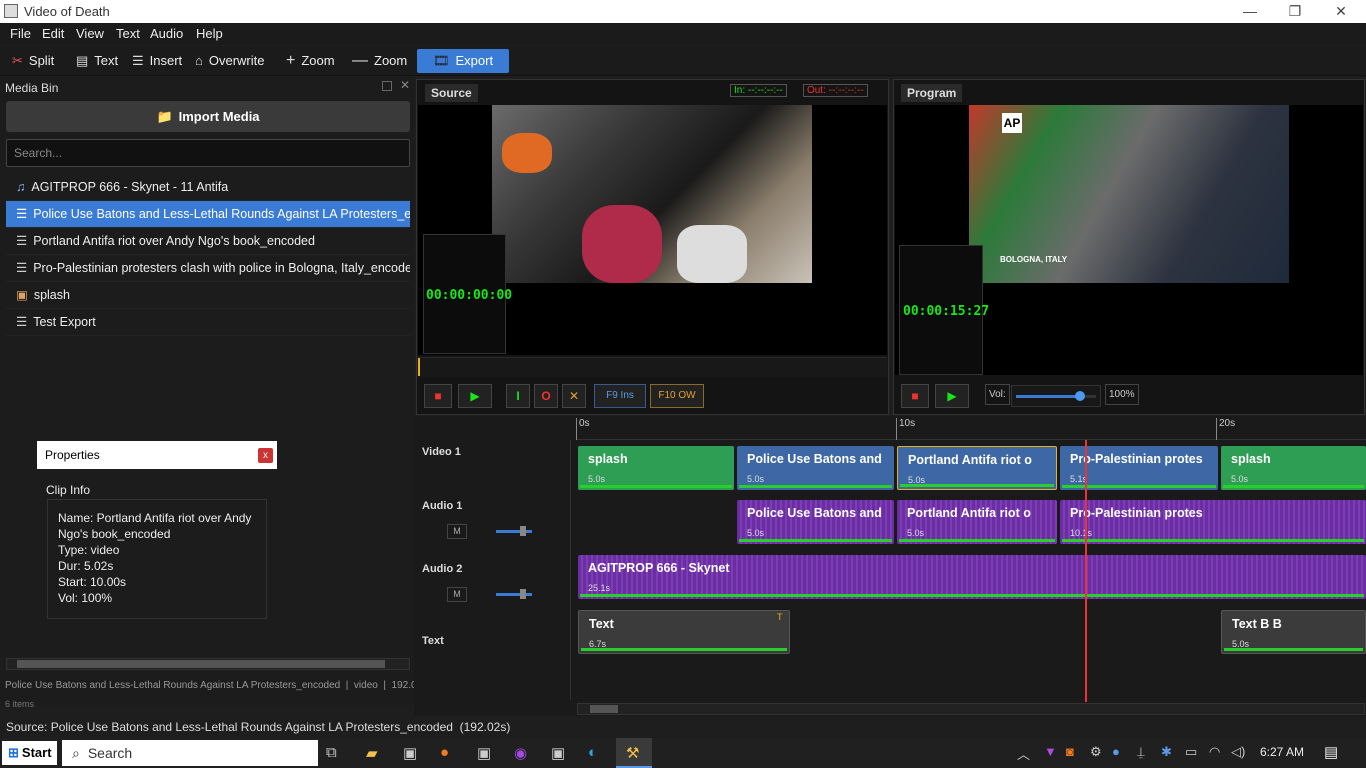 This screenshot has width=1366, height=768. What do you see at coordinates (684, 632) in the screenshot?
I see `timeline-clip-text: Text 6.7s T` at bounding box center [684, 632].